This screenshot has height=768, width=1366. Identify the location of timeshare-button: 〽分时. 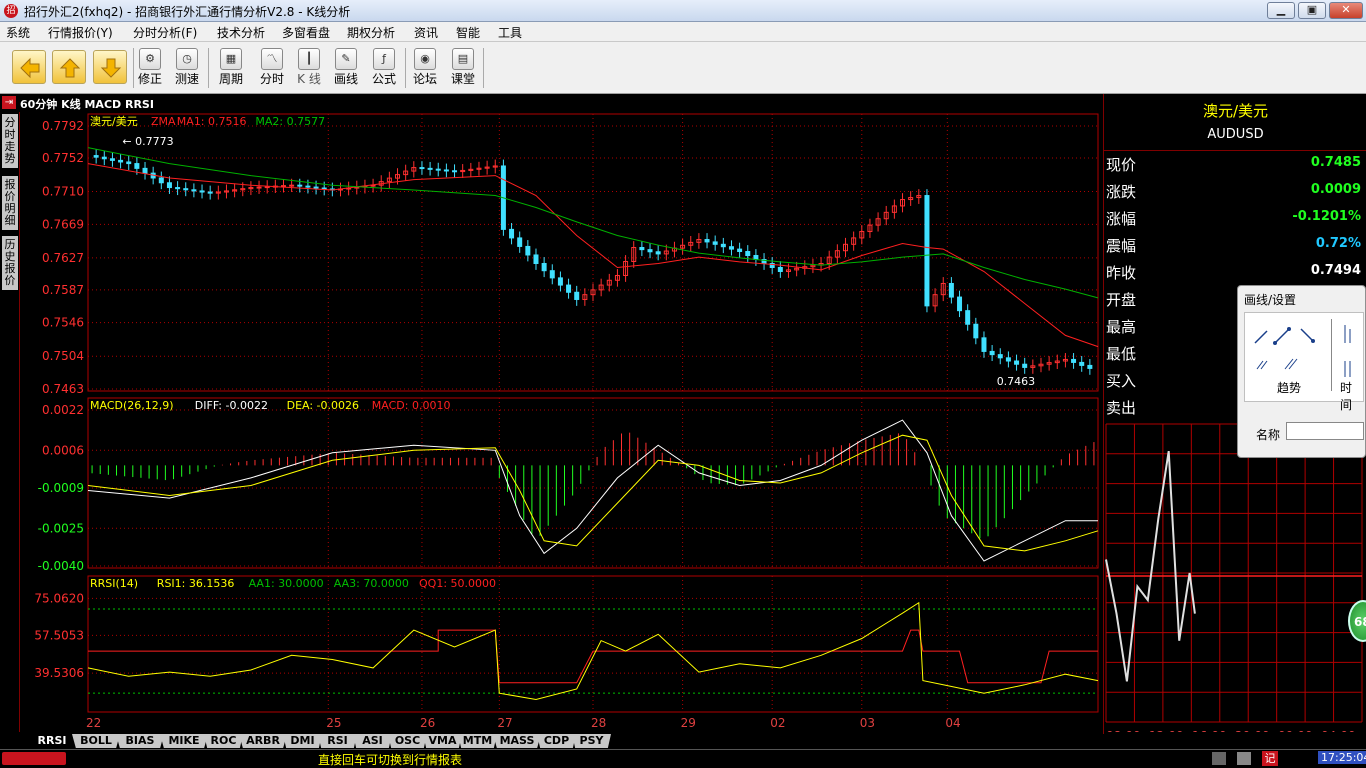
(272, 69).